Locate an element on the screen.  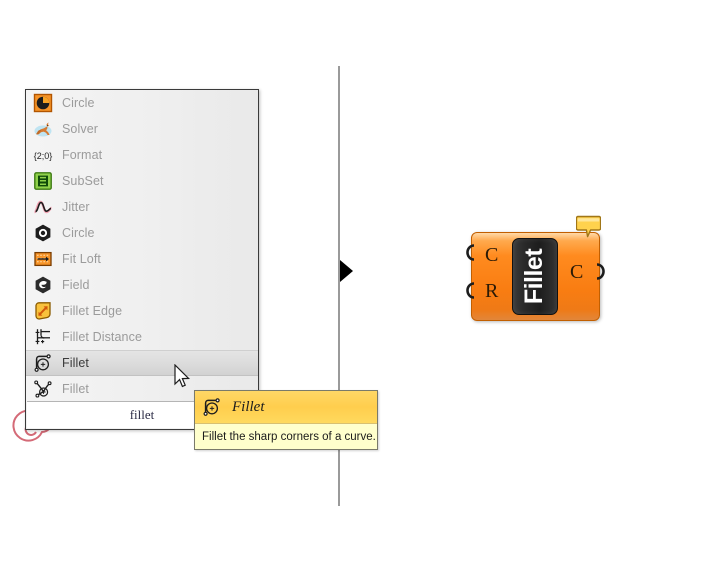
input-label-r: R is located at coordinates (492, 291).